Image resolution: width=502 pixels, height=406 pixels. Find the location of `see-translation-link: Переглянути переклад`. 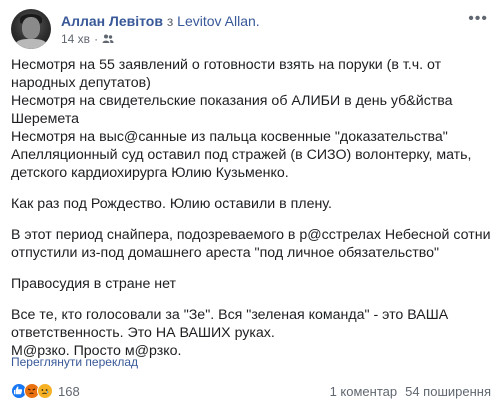

see-translation-link: Переглянути переклад is located at coordinates (74, 362).